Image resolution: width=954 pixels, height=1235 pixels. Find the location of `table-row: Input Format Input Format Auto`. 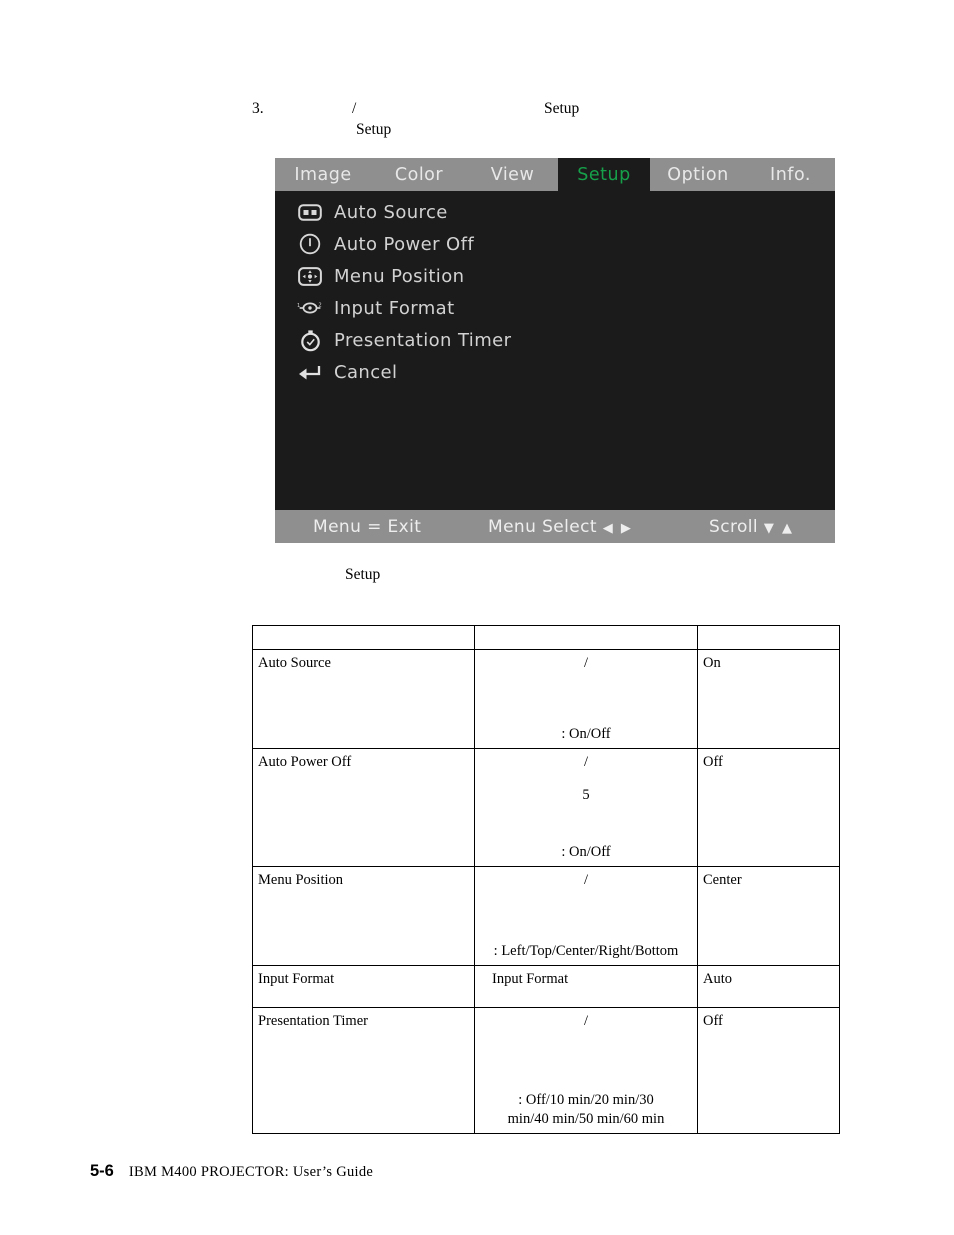

table-row: Input Format Input Format Auto is located at coordinates (546, 986).